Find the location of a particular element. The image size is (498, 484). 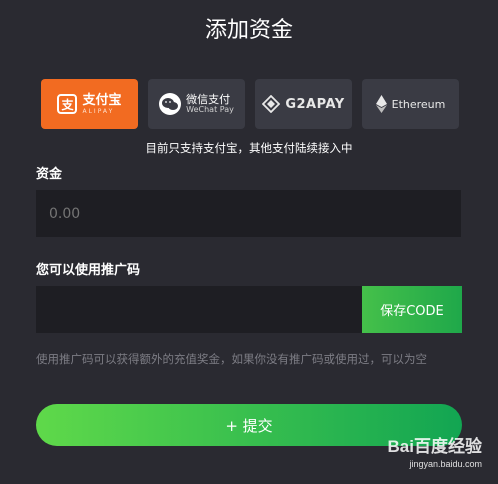

watermark-brand: Bai百度经验 is located at coordinates (434, 446).